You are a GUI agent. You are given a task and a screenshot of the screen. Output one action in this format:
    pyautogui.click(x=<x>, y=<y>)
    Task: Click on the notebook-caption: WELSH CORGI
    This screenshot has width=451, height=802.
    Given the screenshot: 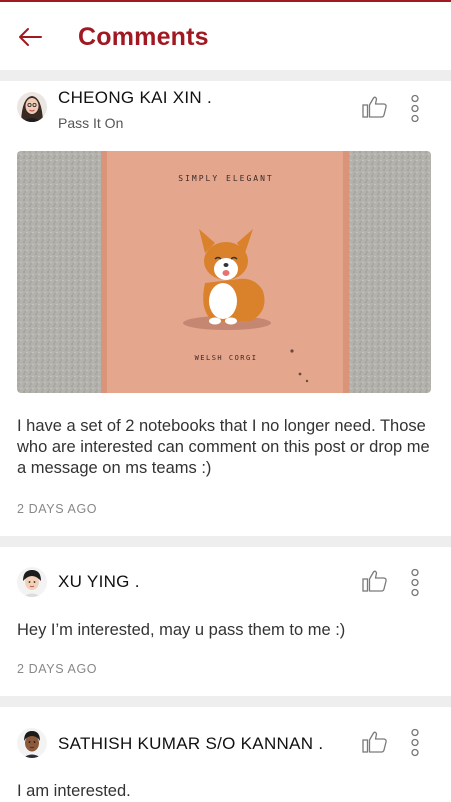 What is the action you would take?
    pyautogui.click(x=226, y=358)
    